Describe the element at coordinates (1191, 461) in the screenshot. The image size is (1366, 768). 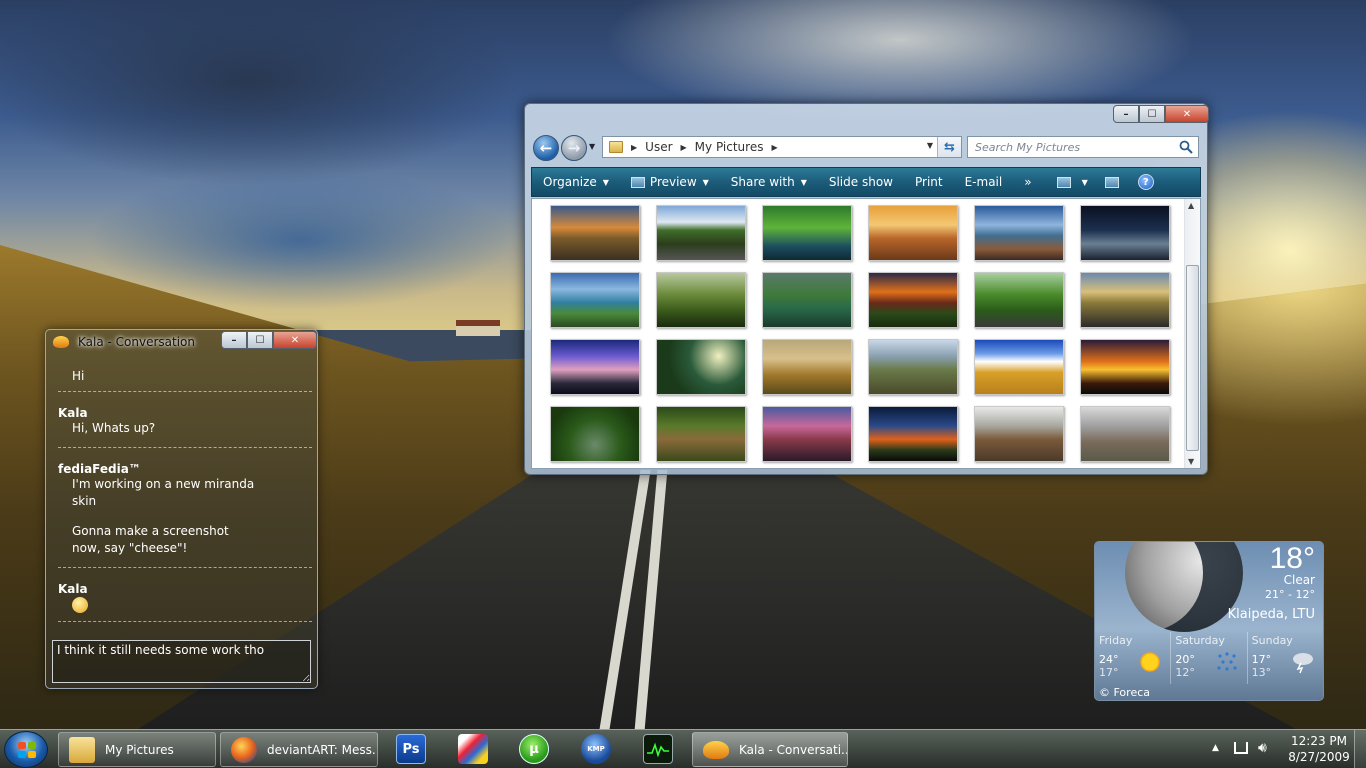
I see `scroll-down-icon: ▼` at that location.